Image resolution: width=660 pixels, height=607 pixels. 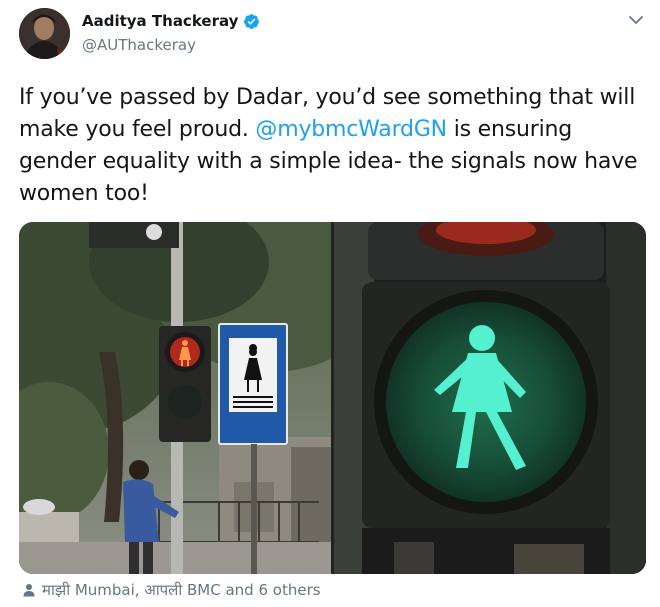 I want to click on verified-badge-icon, so click(x=251, y=21).